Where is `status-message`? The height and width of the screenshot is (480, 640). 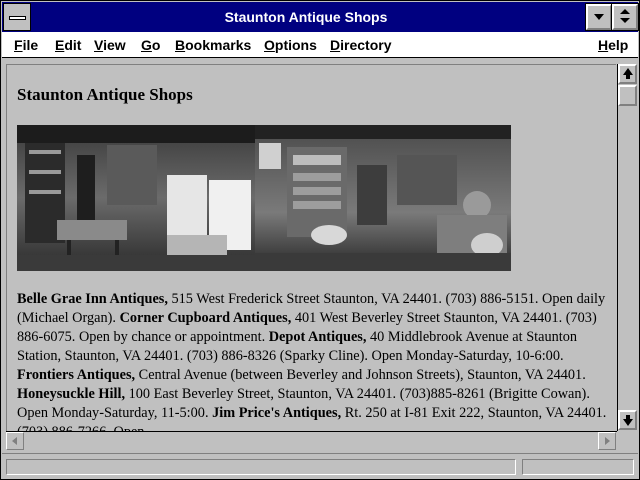
status-message is located at coordinates (261, 467).